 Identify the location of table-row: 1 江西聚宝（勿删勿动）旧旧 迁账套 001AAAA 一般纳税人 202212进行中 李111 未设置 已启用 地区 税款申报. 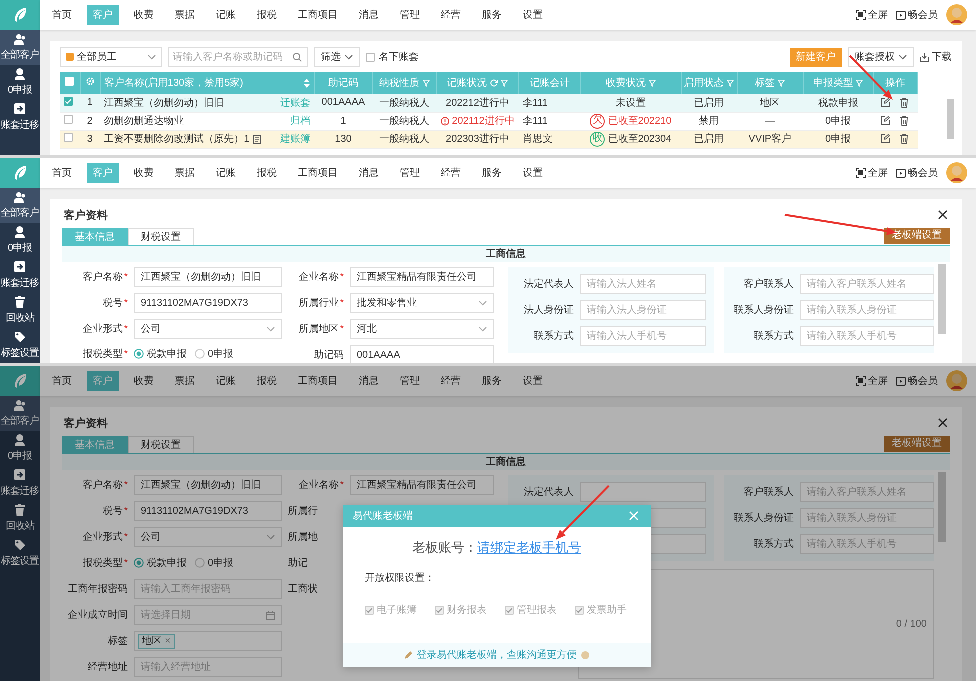
(489, 103).